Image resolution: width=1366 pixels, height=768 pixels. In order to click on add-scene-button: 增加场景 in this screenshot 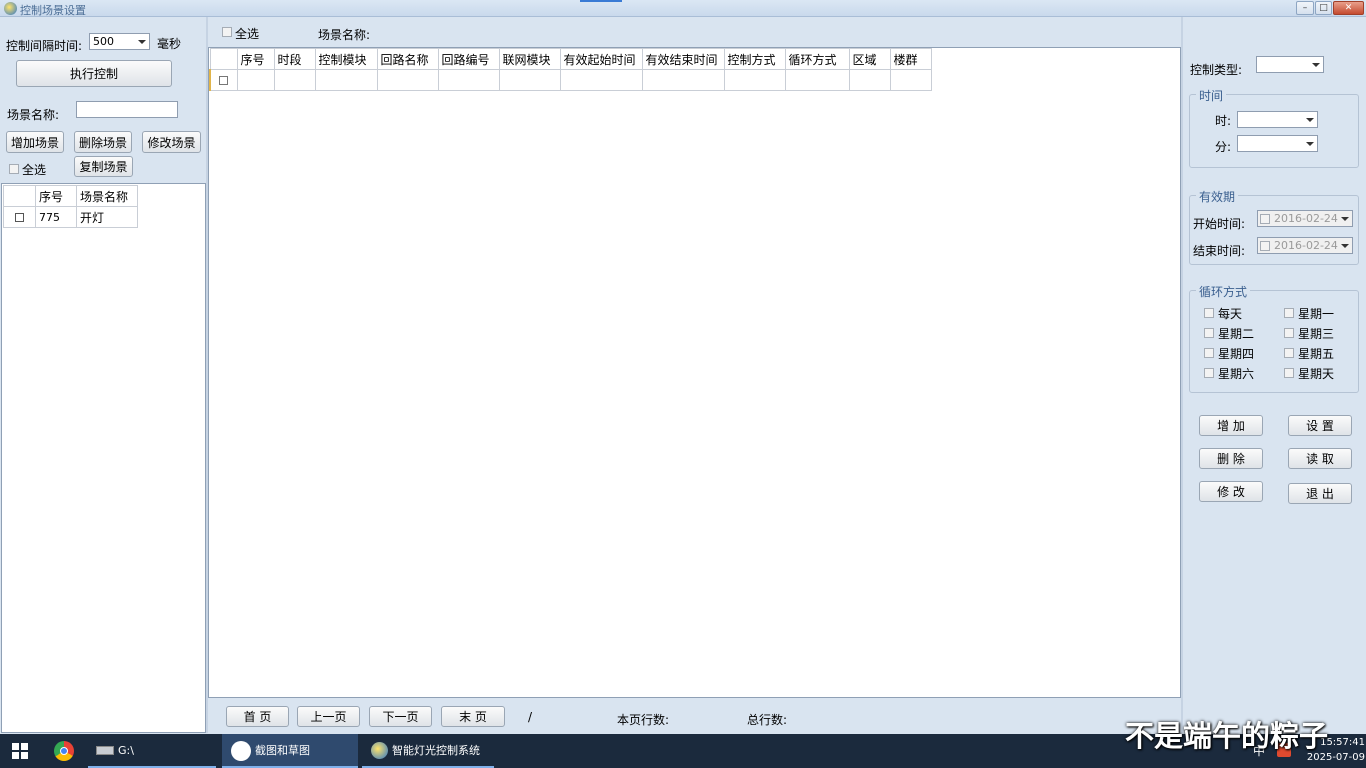, I will do `click(35, 142)`.